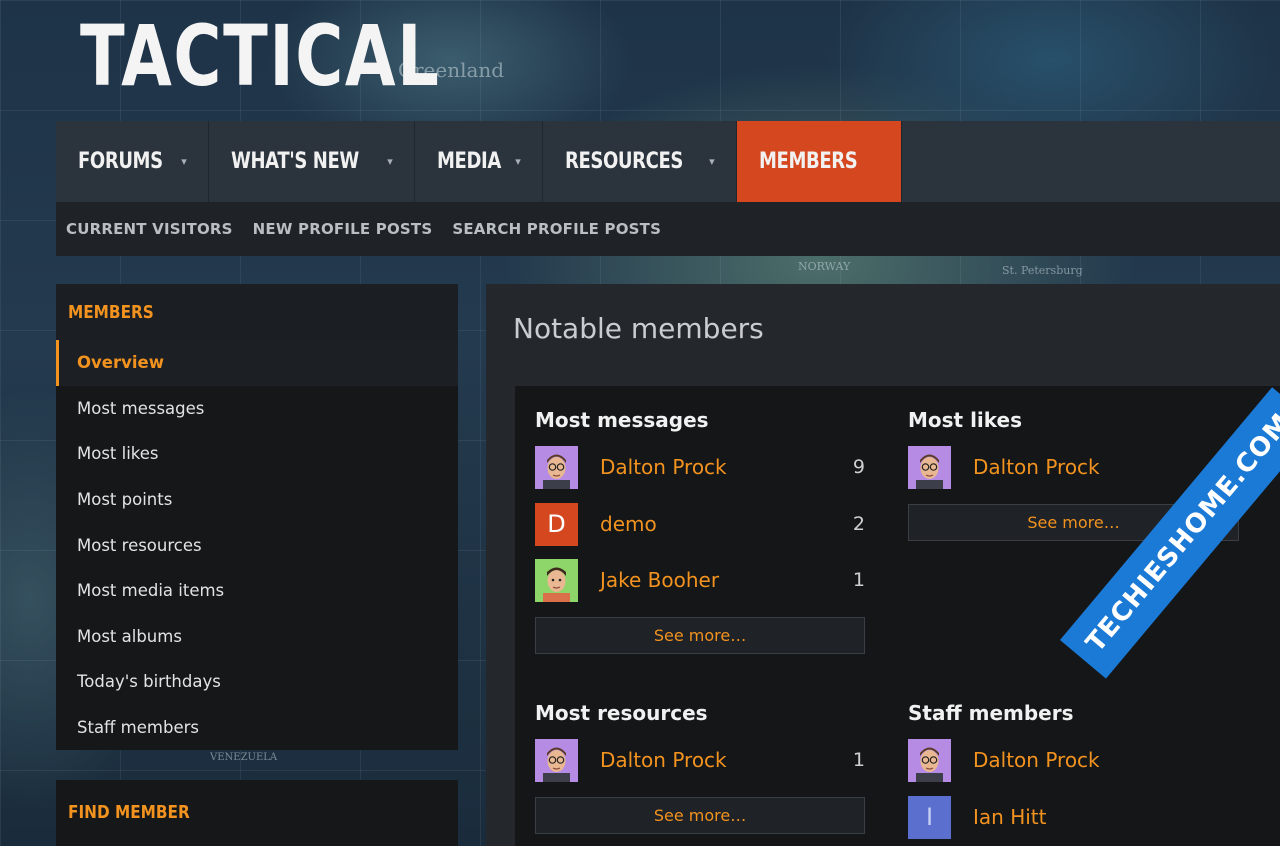 The width and height of the screenshot is (1280, 846). Describe the element at coordinates (149, 229) in the screenshot. I see `subnav-current-visitors: CURRENT VISITORS` at that location.